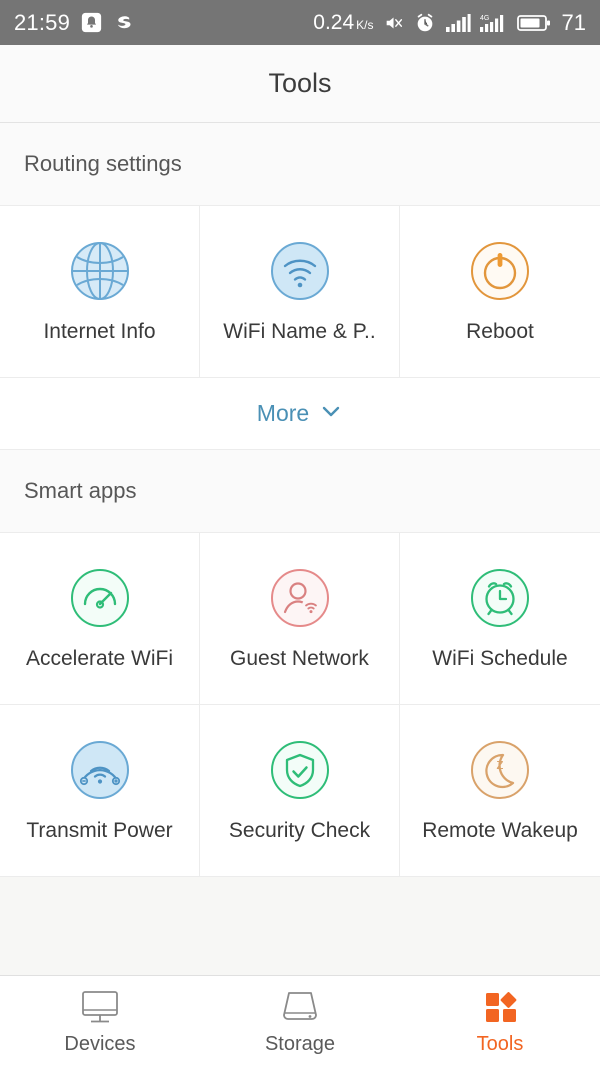 Image resolution: width=600 pixels, height=1067 pixels. I want to click on chevron-down-icon, so click(331, 413).